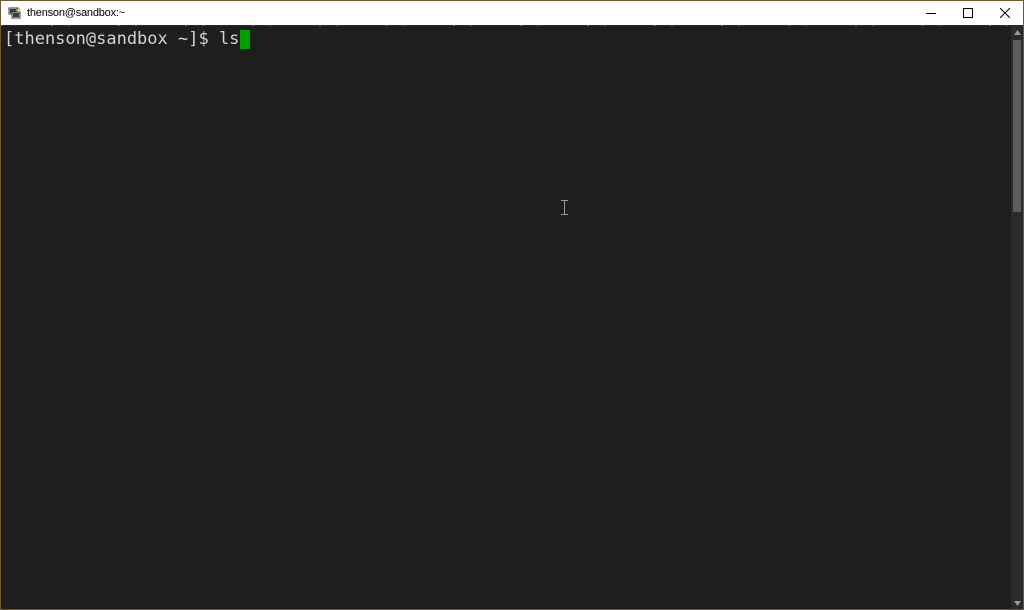 The image size is (1024, 610). Describe the element at coordinates (111, 39) in the screenshot. I see `shell-prompt: [thenson@sandbox ~]$` at that location.